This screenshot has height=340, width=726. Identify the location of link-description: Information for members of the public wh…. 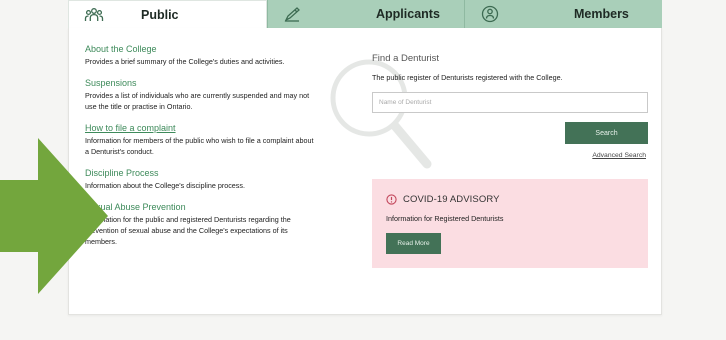
(199, 146).